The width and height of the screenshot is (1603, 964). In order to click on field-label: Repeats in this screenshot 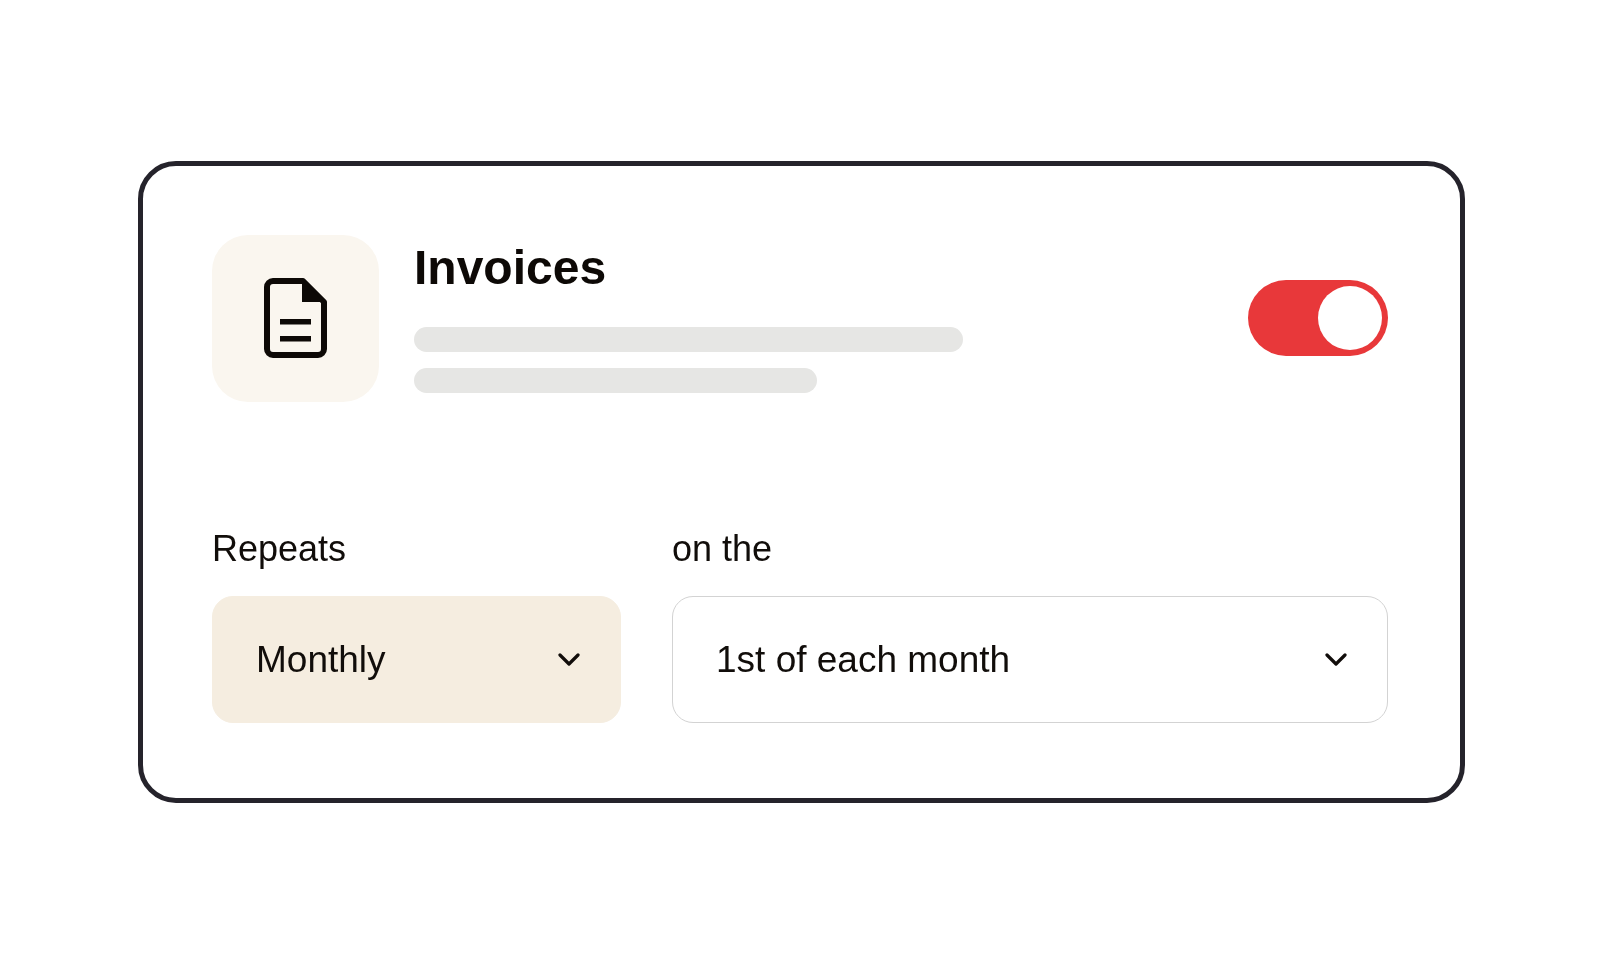, I will do `click(280, 548)`.